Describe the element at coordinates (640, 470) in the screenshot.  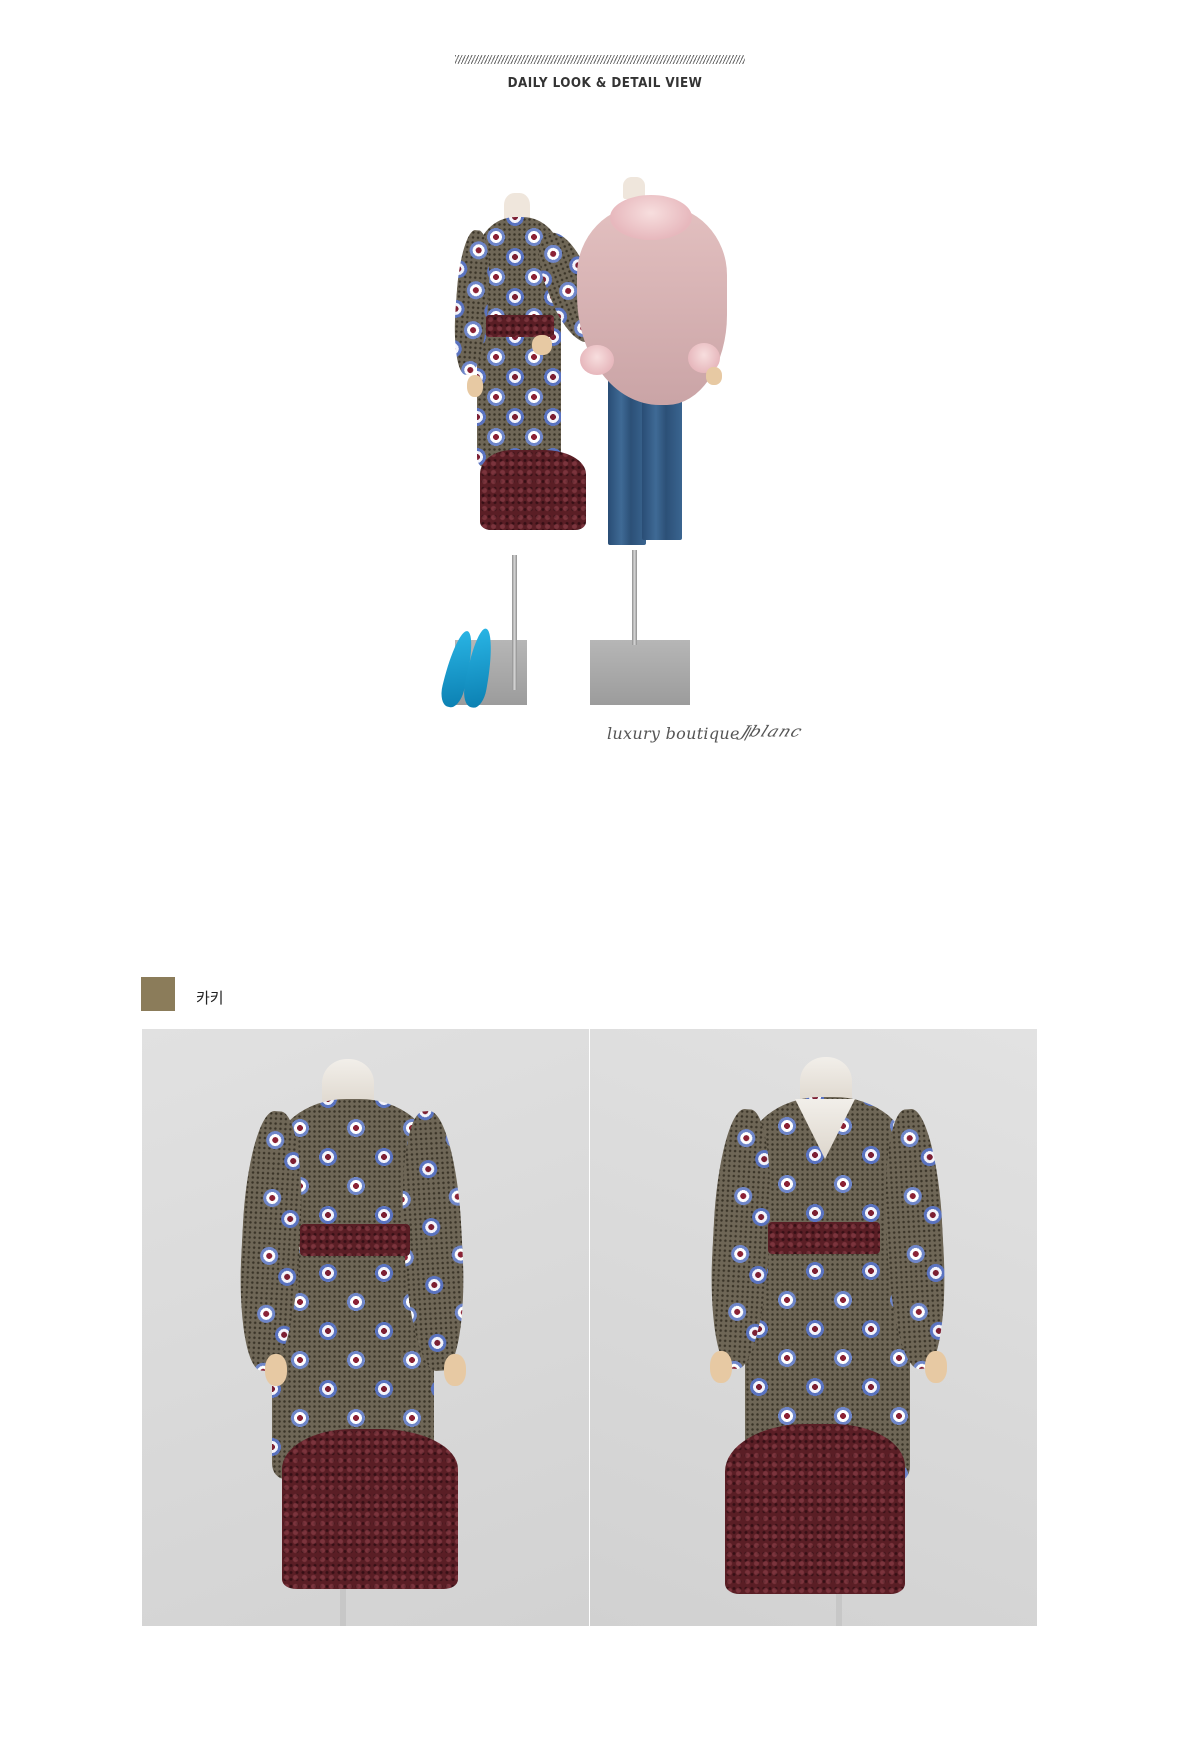
I see `daily-look-image` at that location.